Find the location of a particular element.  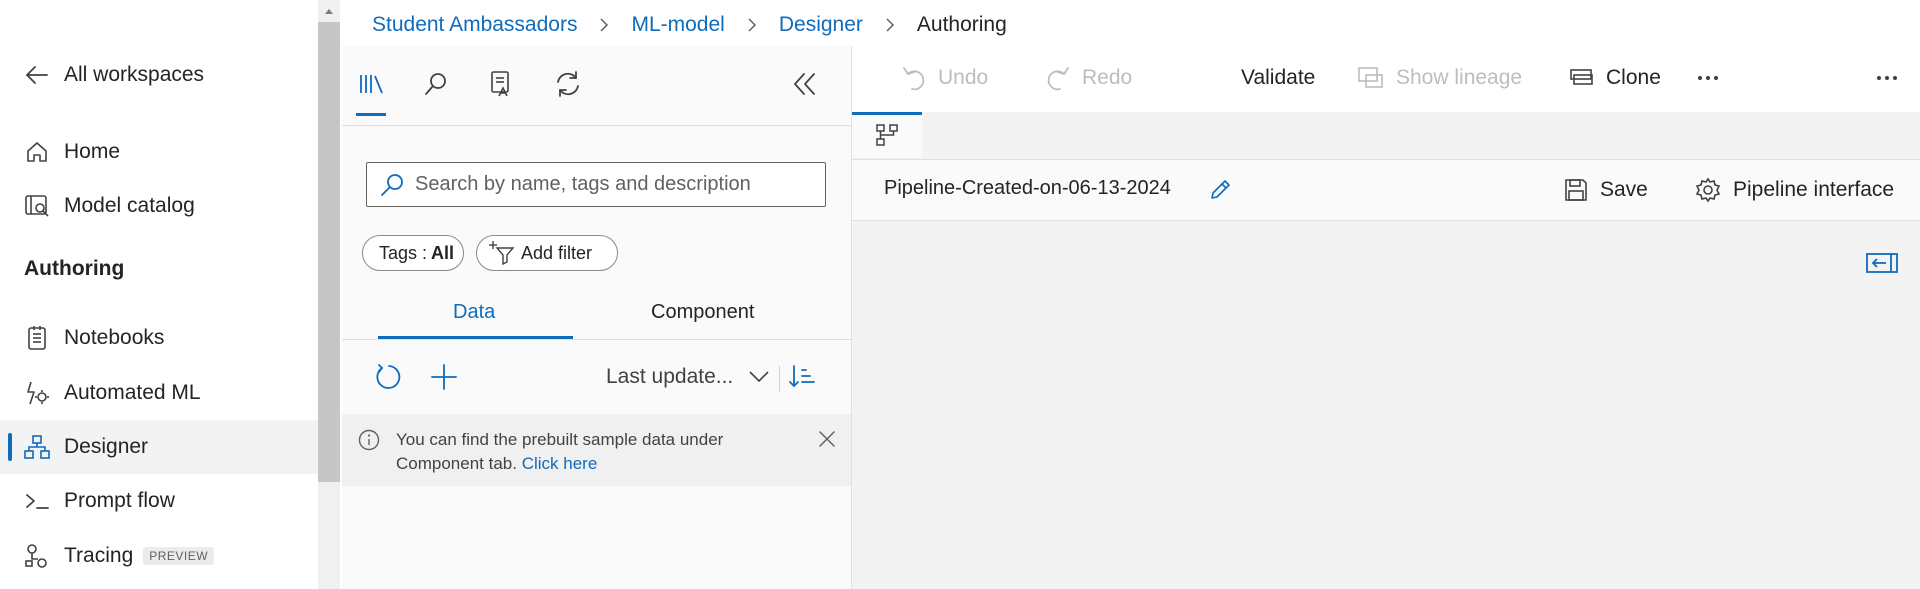

breadcrumb-link-workspace: Student Ambassadors is located at coordinates (474, 25).